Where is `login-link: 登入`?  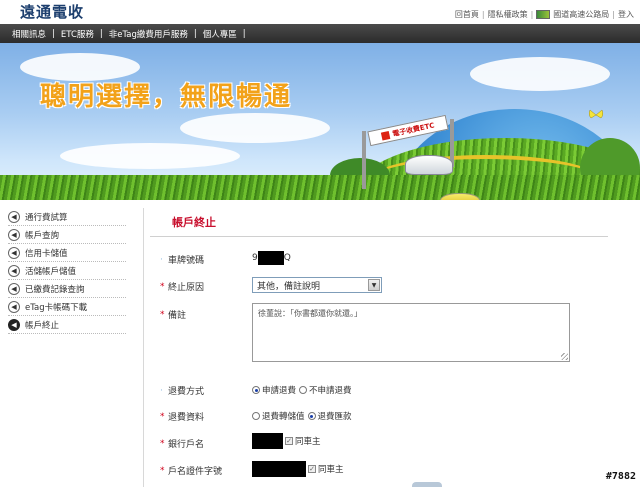 login-link: 登入 is located at coordinates (626, 14).